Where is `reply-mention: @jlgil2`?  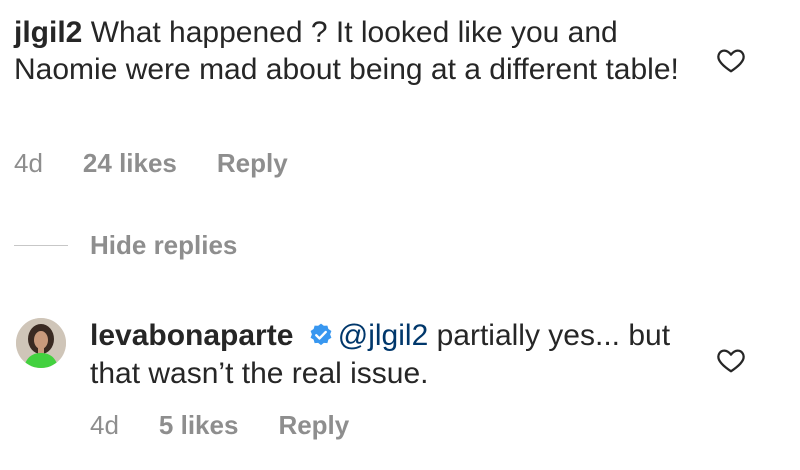 reply-mention: @jlgil2 is located at coordinates (383, 335).